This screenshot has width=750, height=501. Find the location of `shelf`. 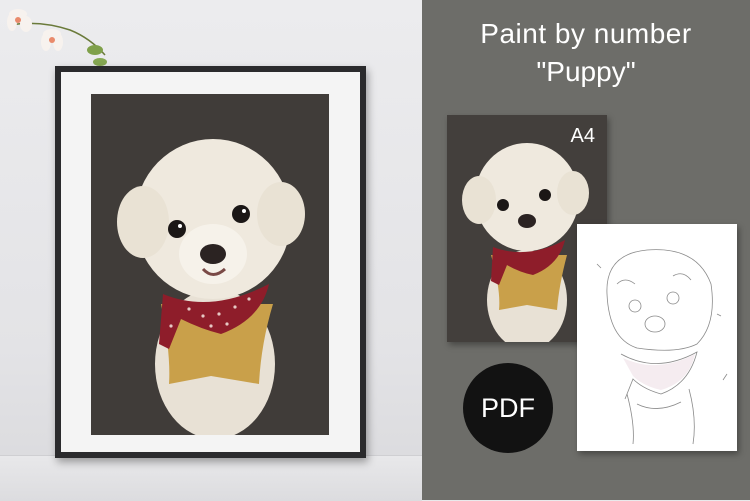

shelf is located at coordinates (211, 478).